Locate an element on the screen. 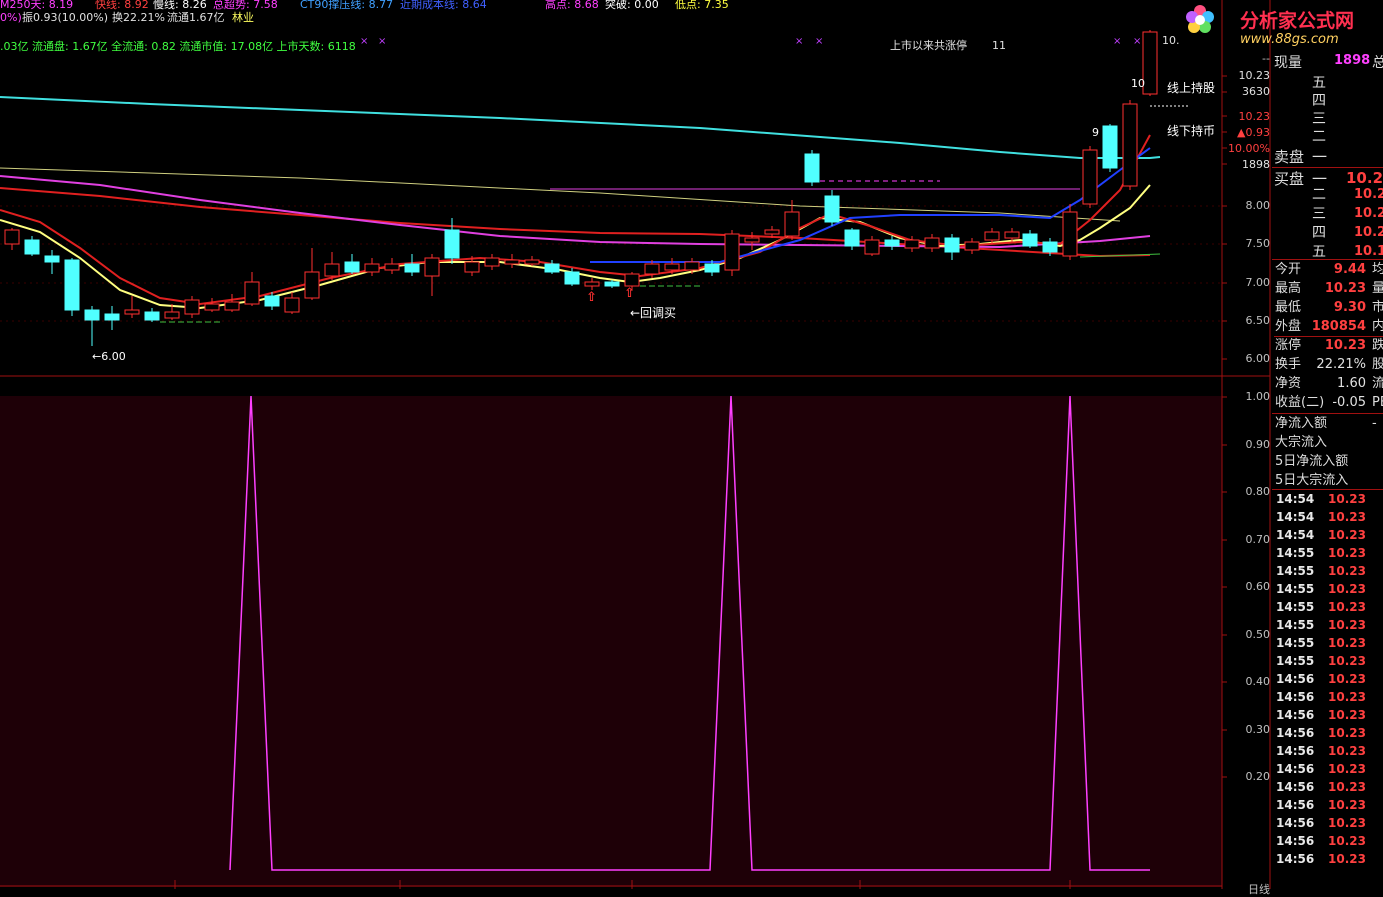 Image resolution: width=1383 pixels, height=897 pixels. site-logo-text: 分析家公式网 is located at coordinates (1297, 21).